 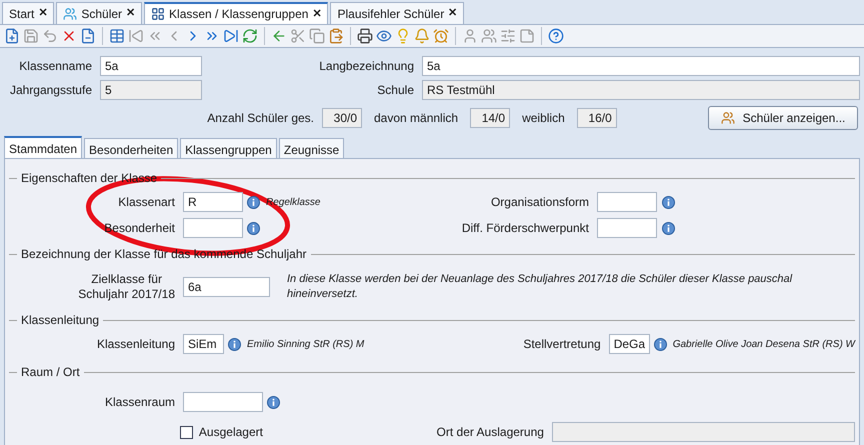 I want to click on document-tab: Klassen / Klassengruppen ✕, so click(x=236, y=13).